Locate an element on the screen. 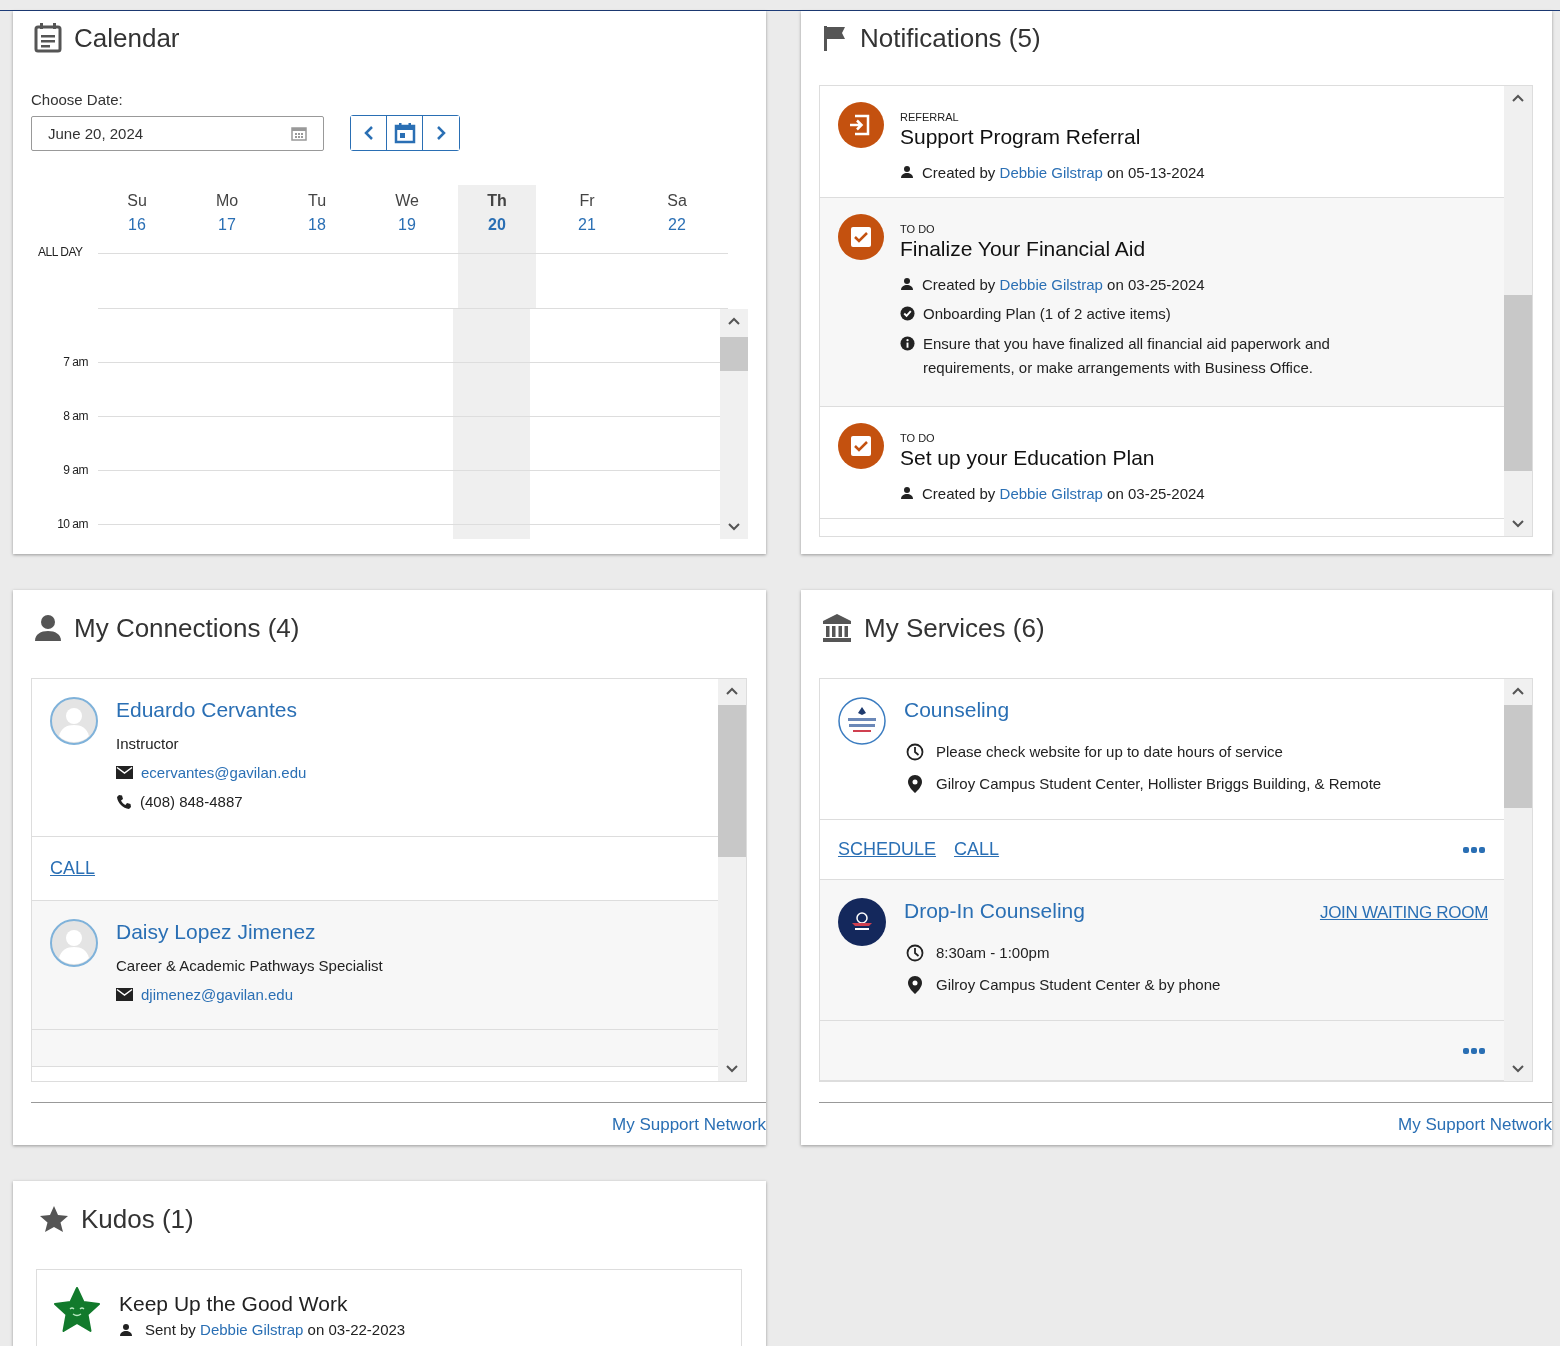 This screenshot has height=1346, width=1560. chevron-left-icon is located at coordinates (368, 133).